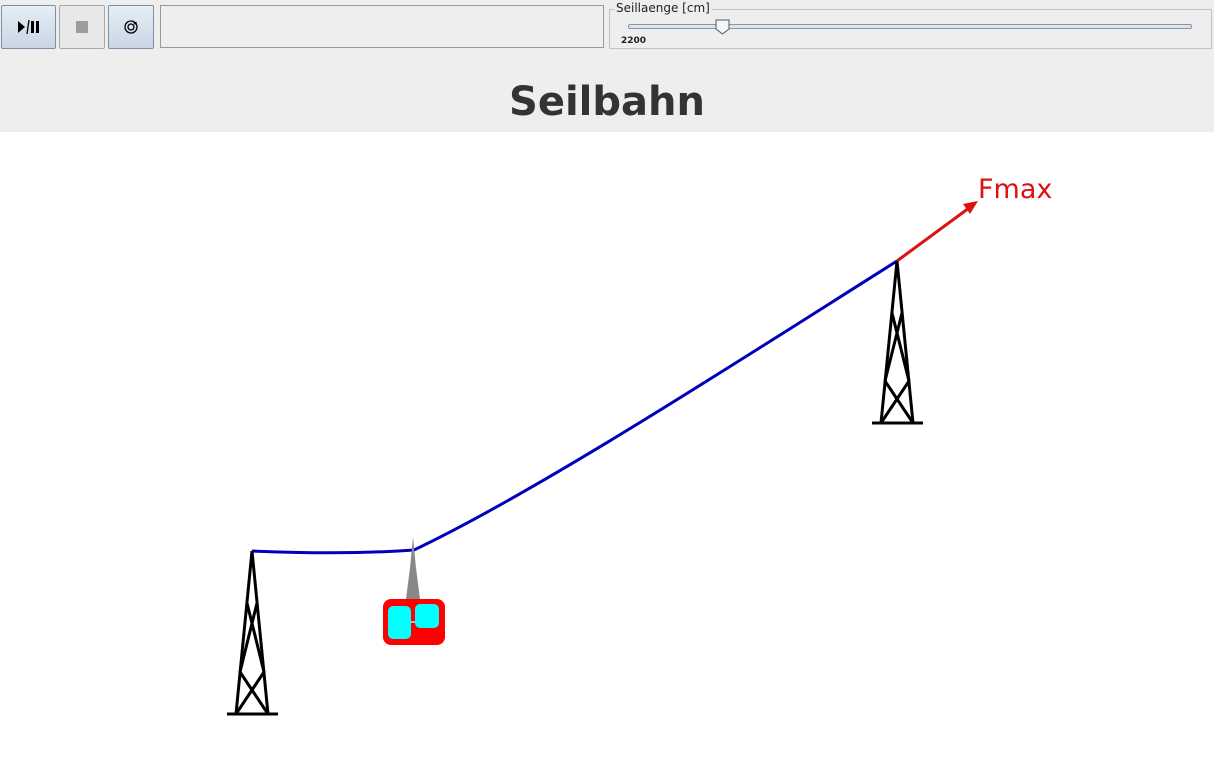 The height and width of the screenshot is (780, 1214). I want to click on slider-value-label: 2200, so click(634, 41).